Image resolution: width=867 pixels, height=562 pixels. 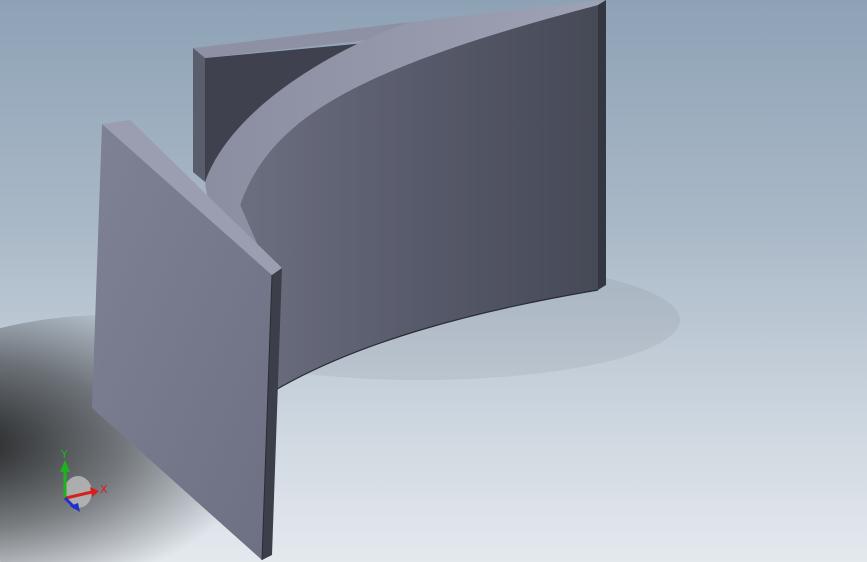 I want to click on triad-y-label: Y, so click(x=64, y=454).